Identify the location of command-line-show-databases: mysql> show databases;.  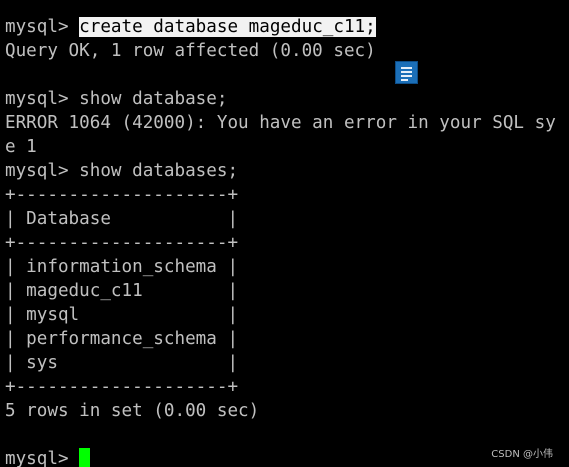
(121, 171).